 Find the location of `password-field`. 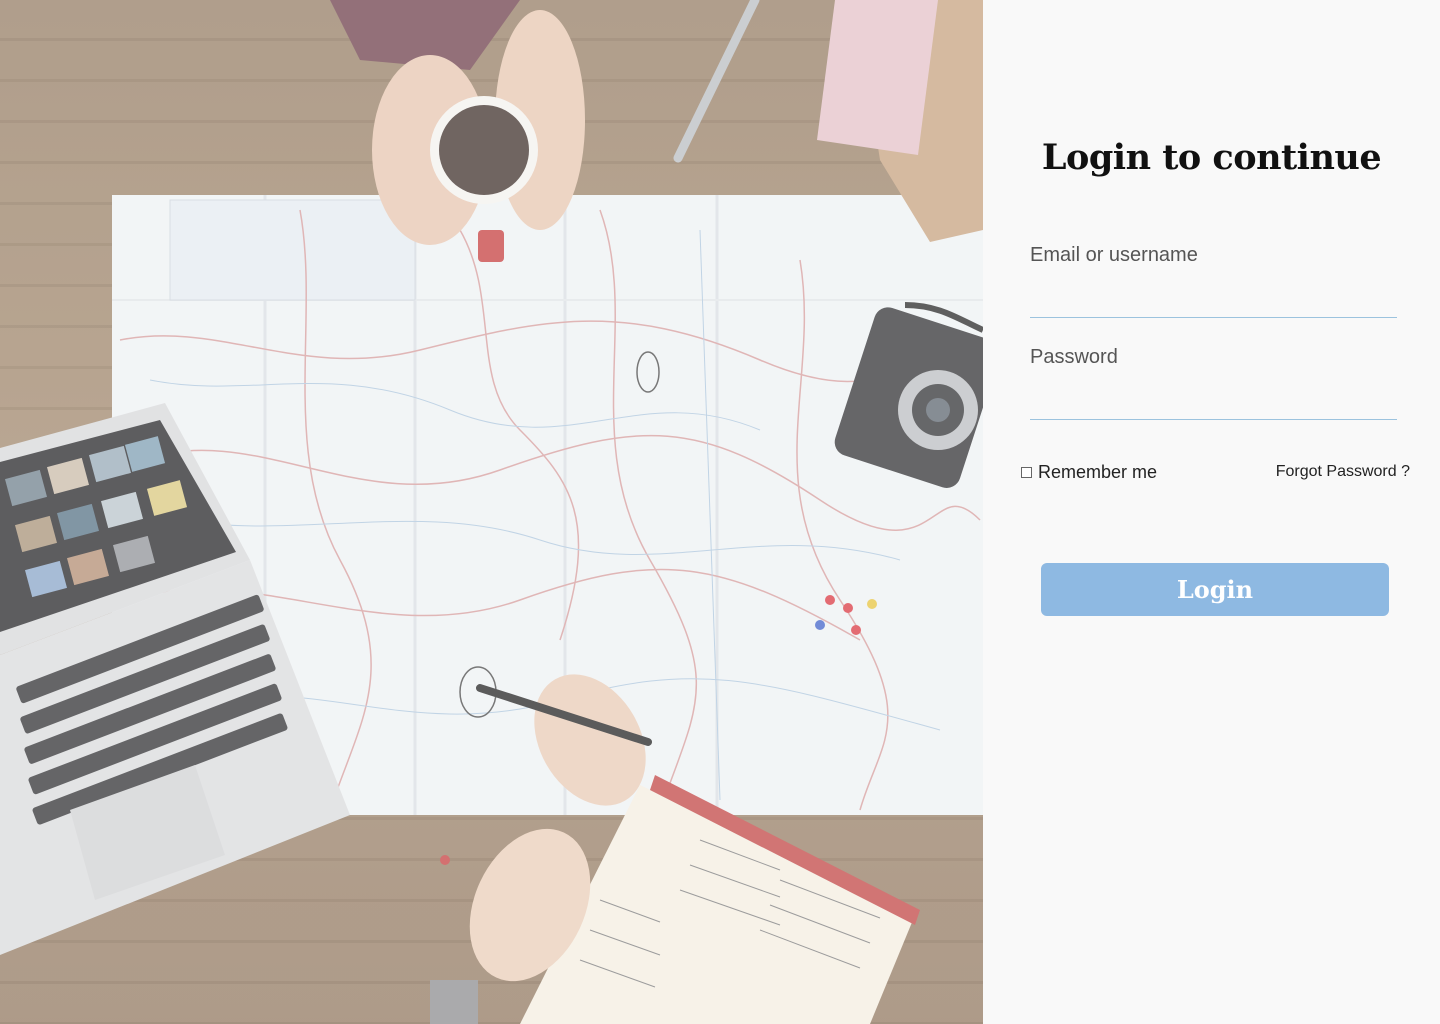

password-field is located at coordinates (1213, 405).